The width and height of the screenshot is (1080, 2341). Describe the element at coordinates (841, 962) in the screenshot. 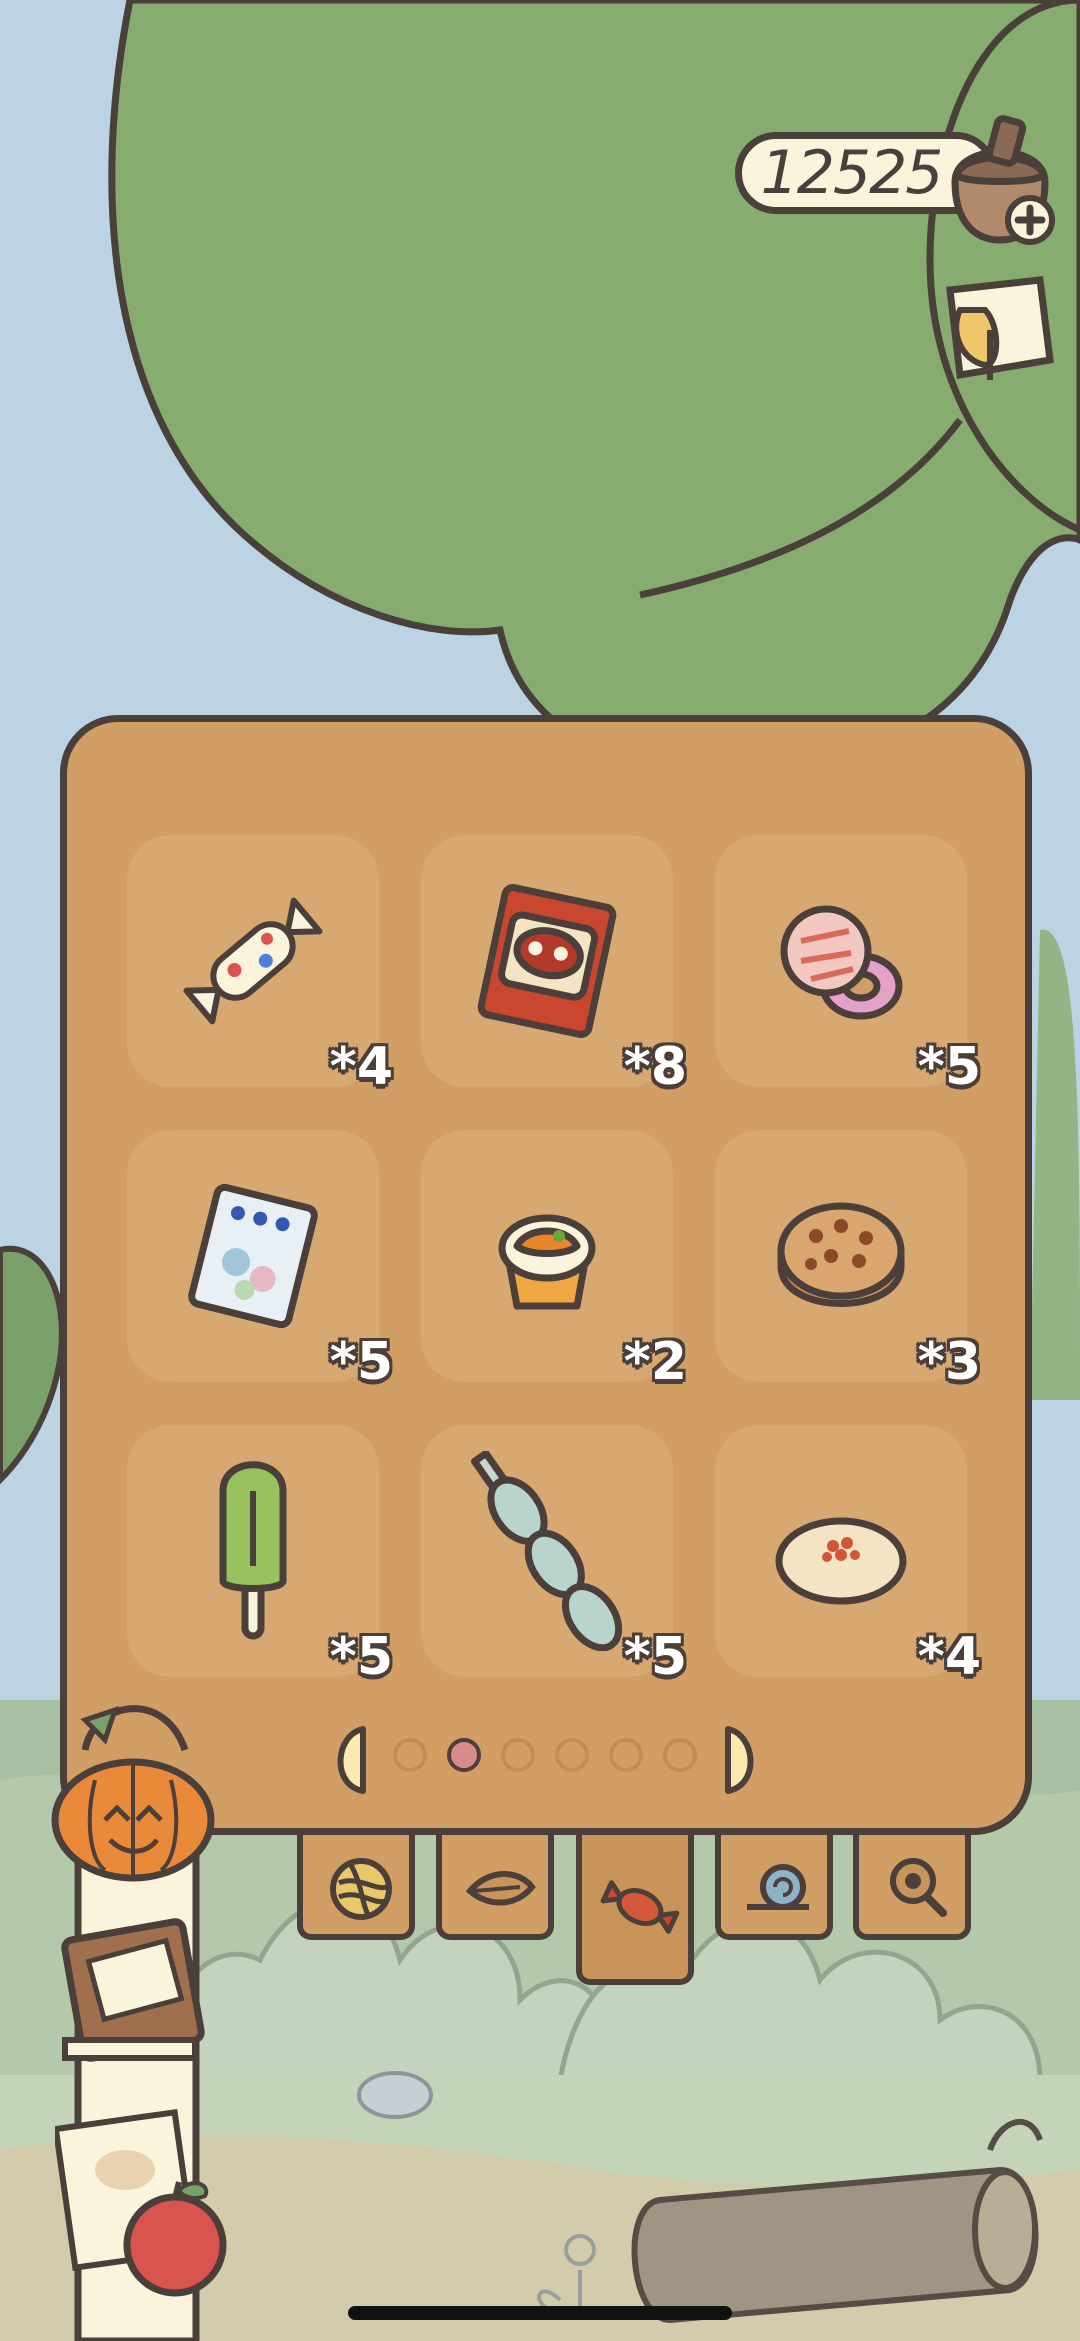

I see `pacifier-candy-icon` at that location.